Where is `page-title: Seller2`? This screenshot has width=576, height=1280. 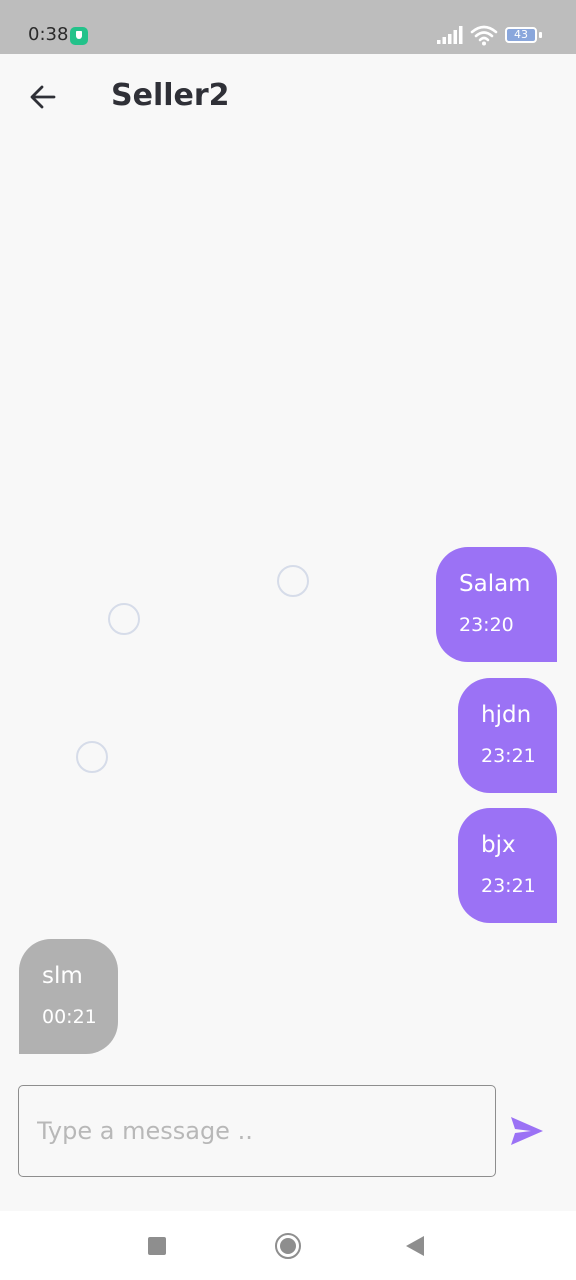
page-title: Seller2 is located at coordinates (170, 95).